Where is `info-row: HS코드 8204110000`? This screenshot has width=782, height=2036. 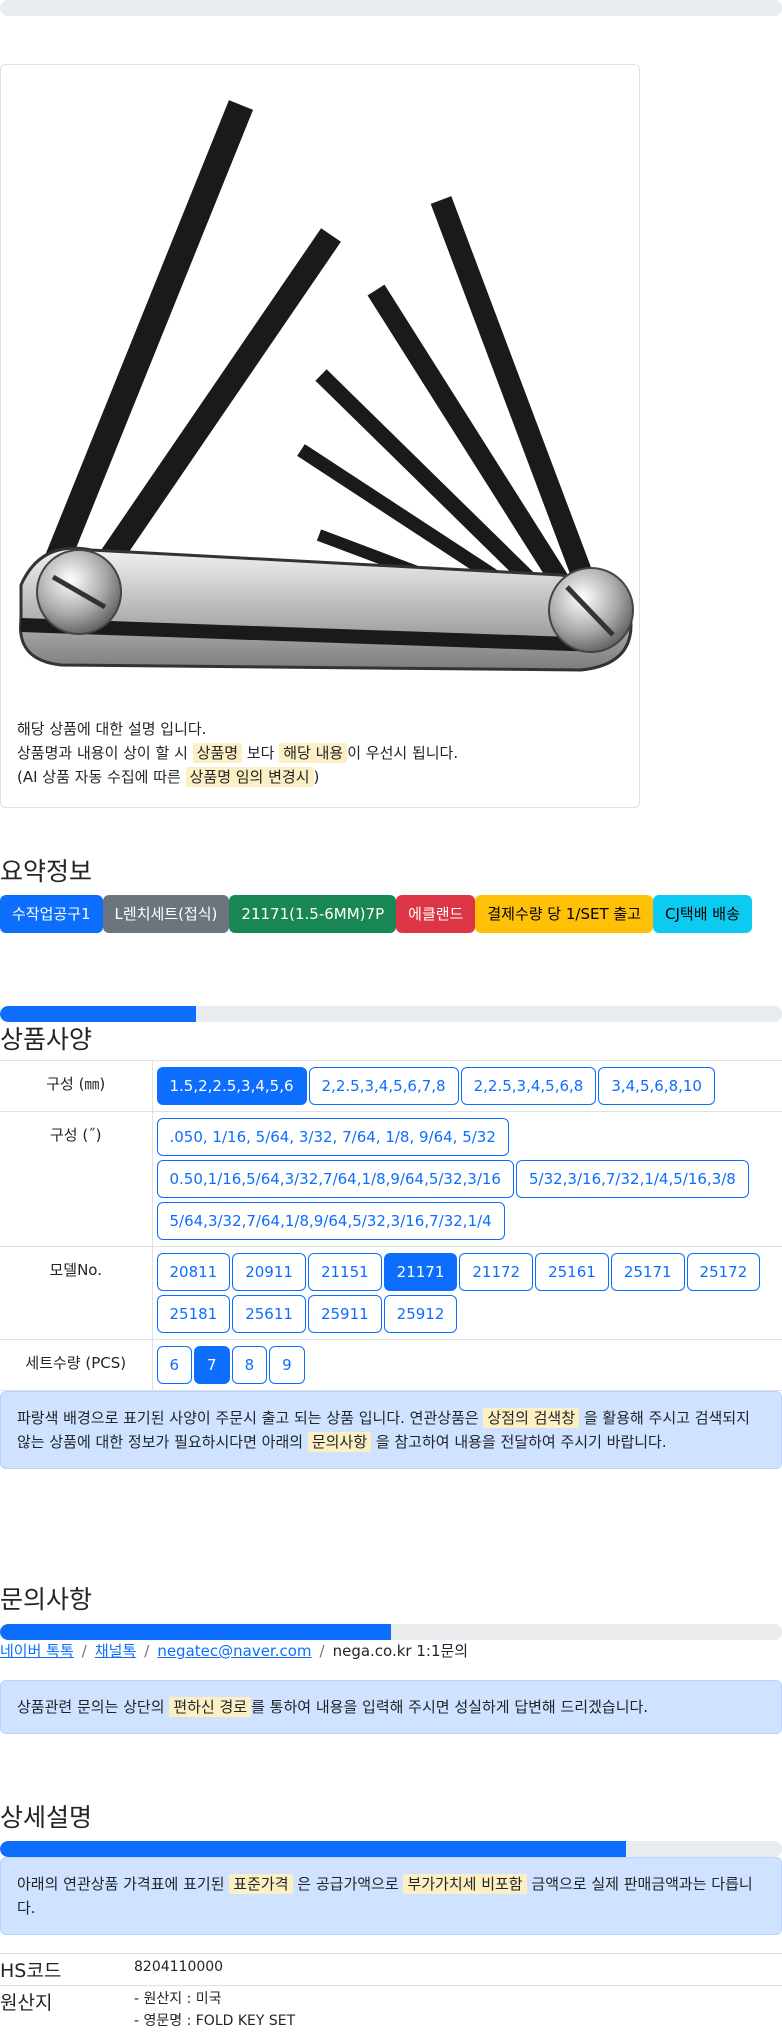
info-row: HS코드 8204110000 is located at coordinates (391, 1969).